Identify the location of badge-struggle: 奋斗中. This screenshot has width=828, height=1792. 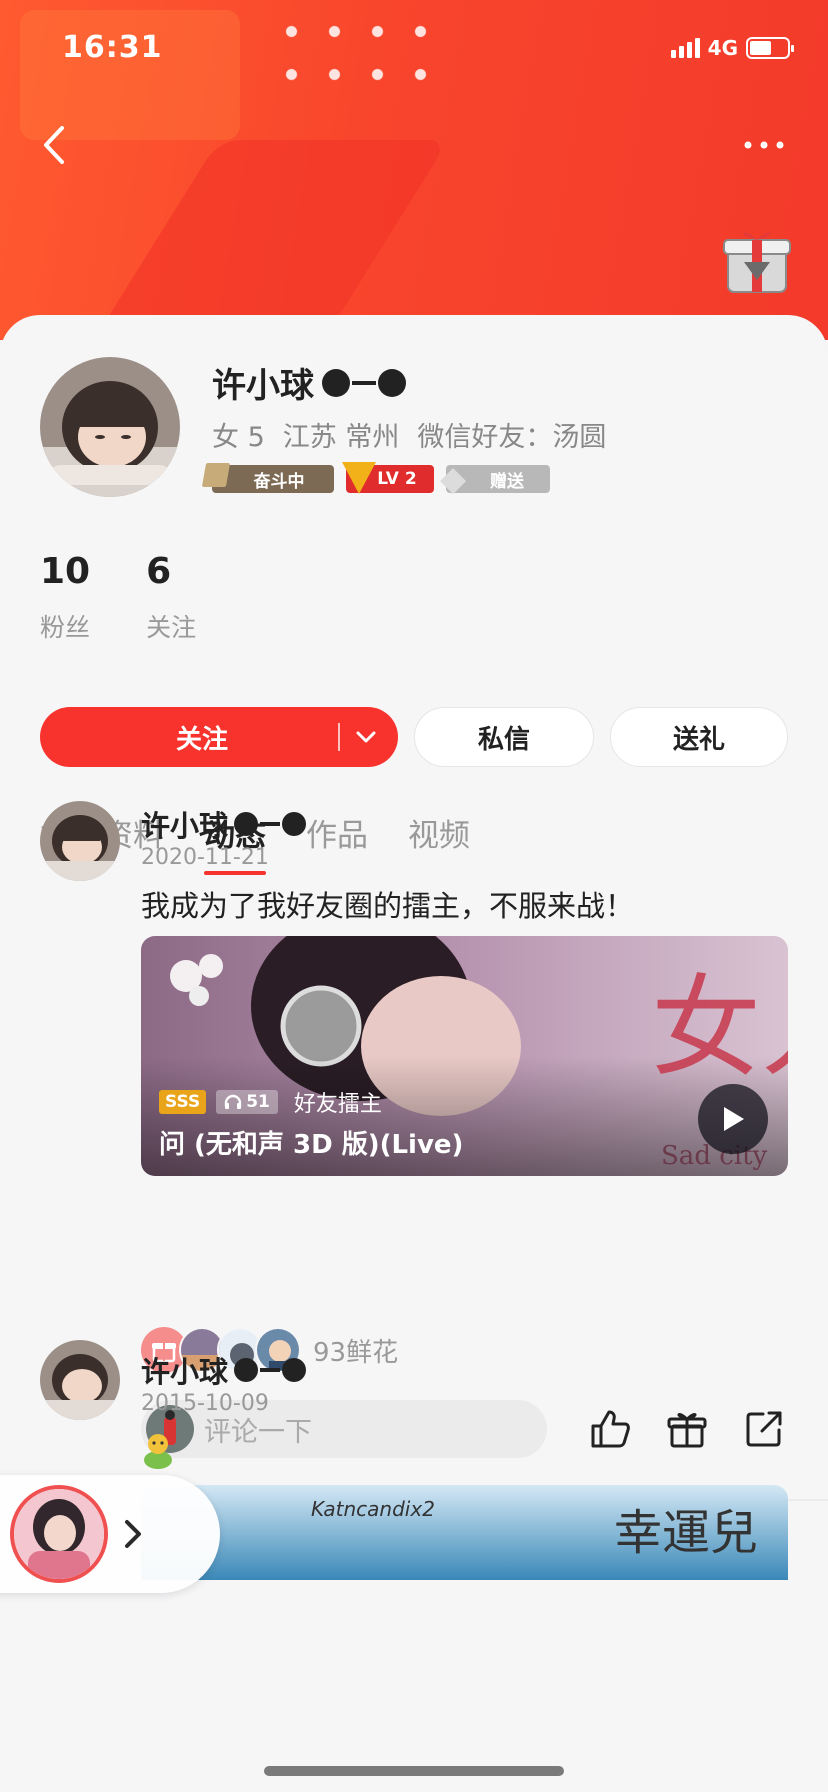
(273, 479).